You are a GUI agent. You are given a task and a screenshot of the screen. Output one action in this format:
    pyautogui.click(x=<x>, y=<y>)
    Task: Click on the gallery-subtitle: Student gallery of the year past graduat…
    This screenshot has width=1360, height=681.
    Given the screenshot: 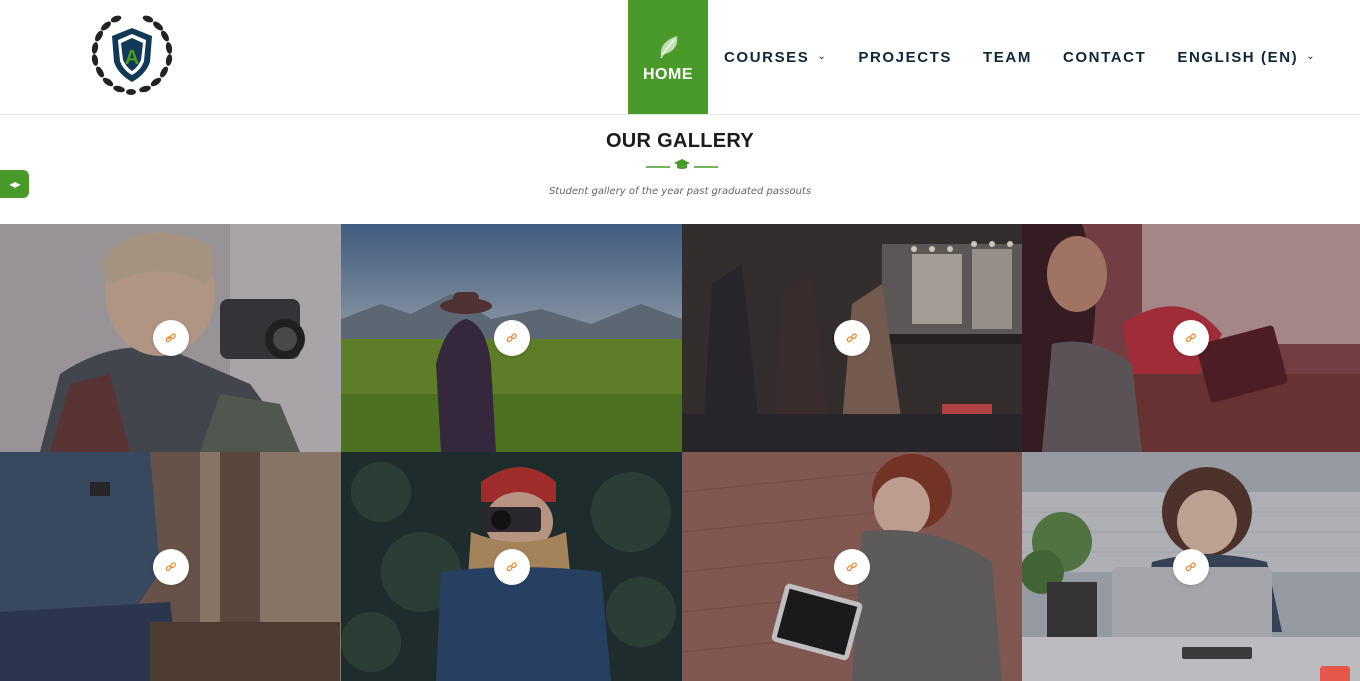 What is the action you would take?
    pyautogui.click(x=680, y=191)
    